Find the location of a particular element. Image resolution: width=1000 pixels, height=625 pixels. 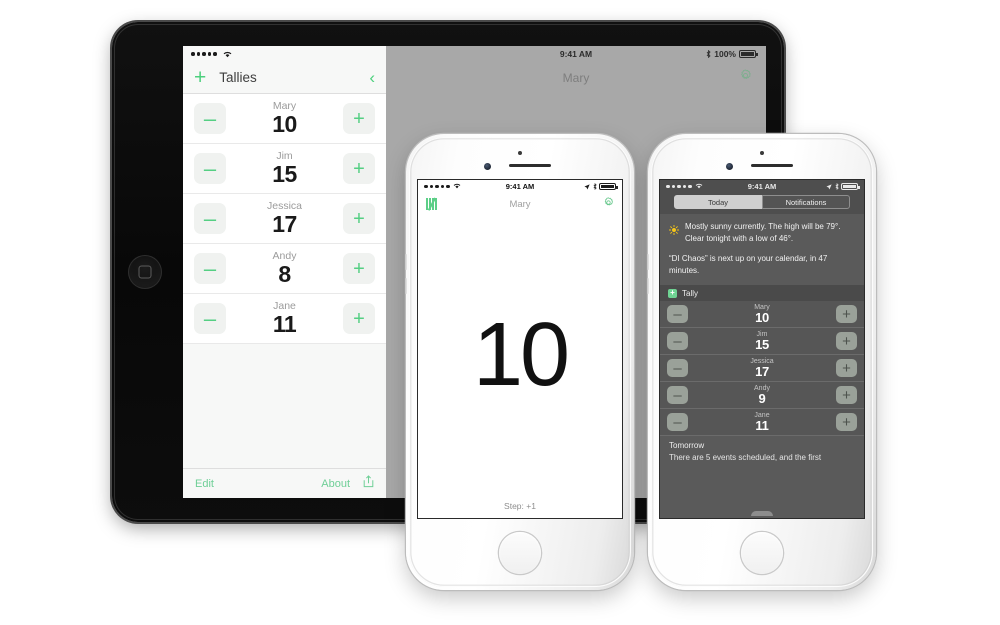

tab-today: Today is located at coordinates (718, 202).